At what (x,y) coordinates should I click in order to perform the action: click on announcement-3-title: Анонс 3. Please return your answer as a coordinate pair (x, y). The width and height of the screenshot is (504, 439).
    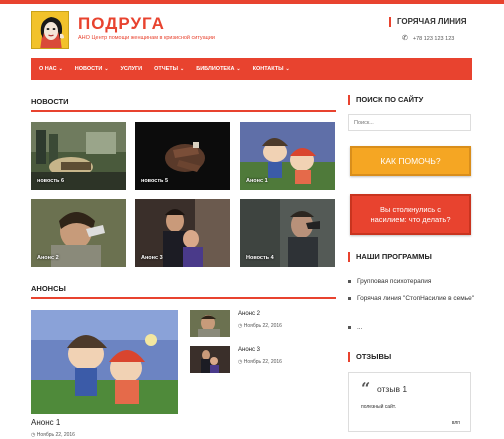
    Looking at the image, I should click on (249, 350).